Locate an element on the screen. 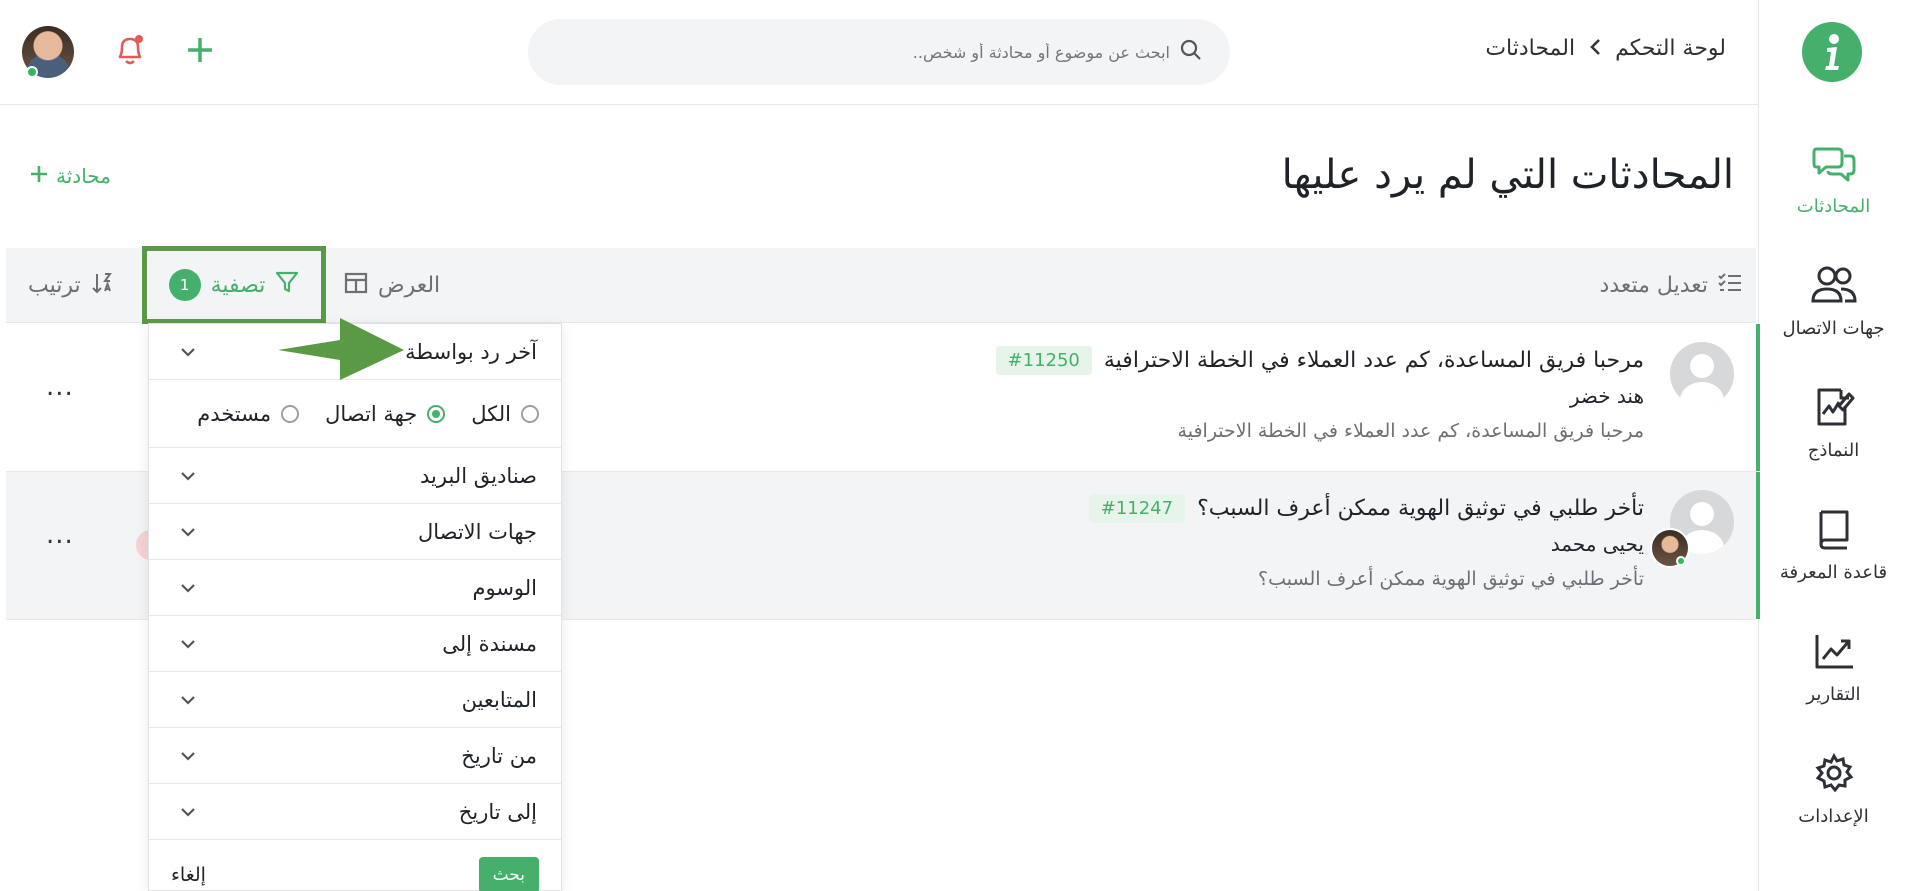 This screenshot has width=1908, height=891. sidebar-item-conversations: المحادثات is located at coordinates (1833, 190).